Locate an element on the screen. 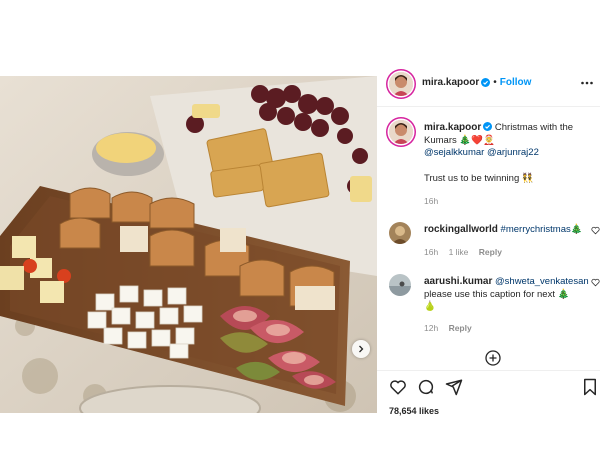 This screenshot has height=450, width=600. action-bar is located at coordinates (488, 388).